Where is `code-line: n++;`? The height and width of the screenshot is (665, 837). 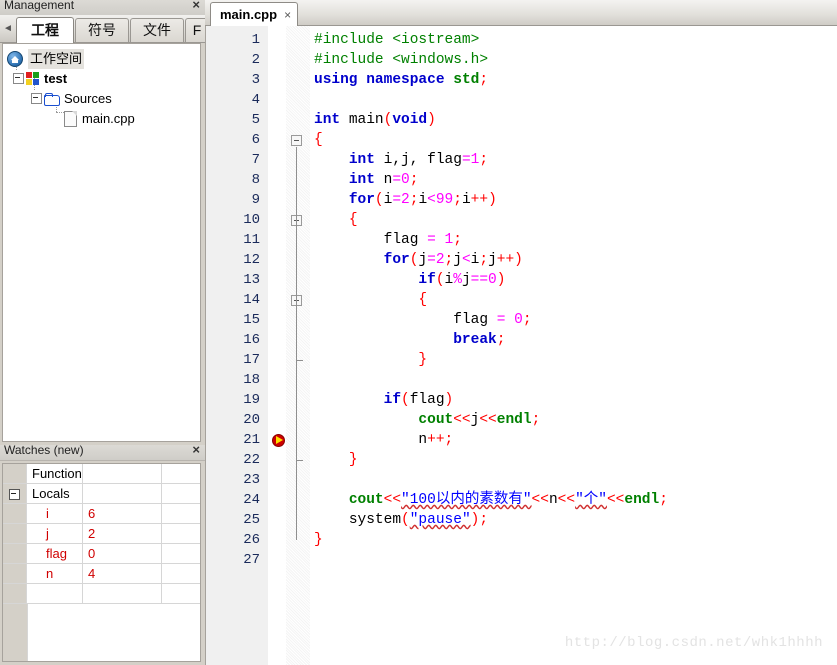
code-line: n++; is located at coordinates (383, 440).